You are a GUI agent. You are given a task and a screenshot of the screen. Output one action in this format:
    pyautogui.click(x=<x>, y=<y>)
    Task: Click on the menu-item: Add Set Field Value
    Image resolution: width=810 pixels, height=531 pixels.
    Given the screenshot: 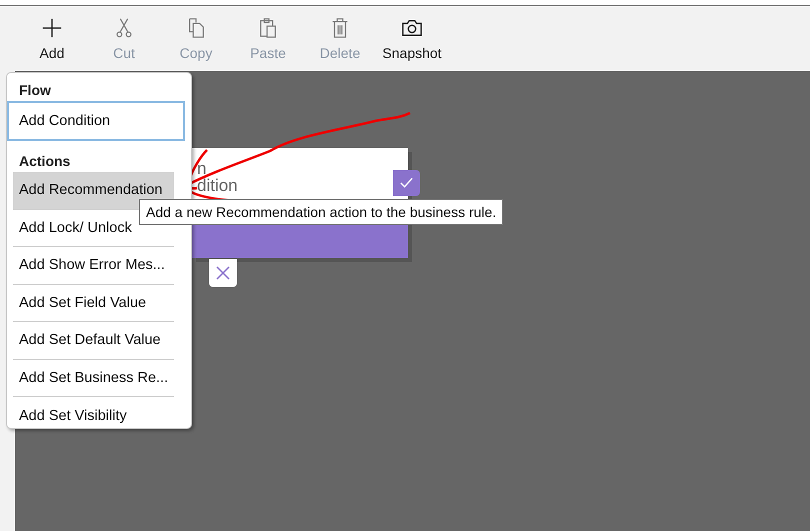 What is the action you would take?
    pyautogui.click(x=82, y=302)
    